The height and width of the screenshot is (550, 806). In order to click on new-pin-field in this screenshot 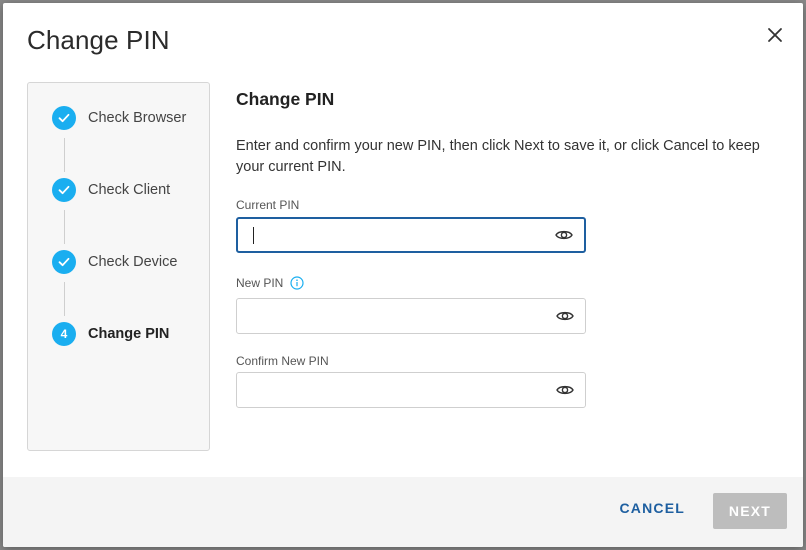, I will do `click(411, 316)`.